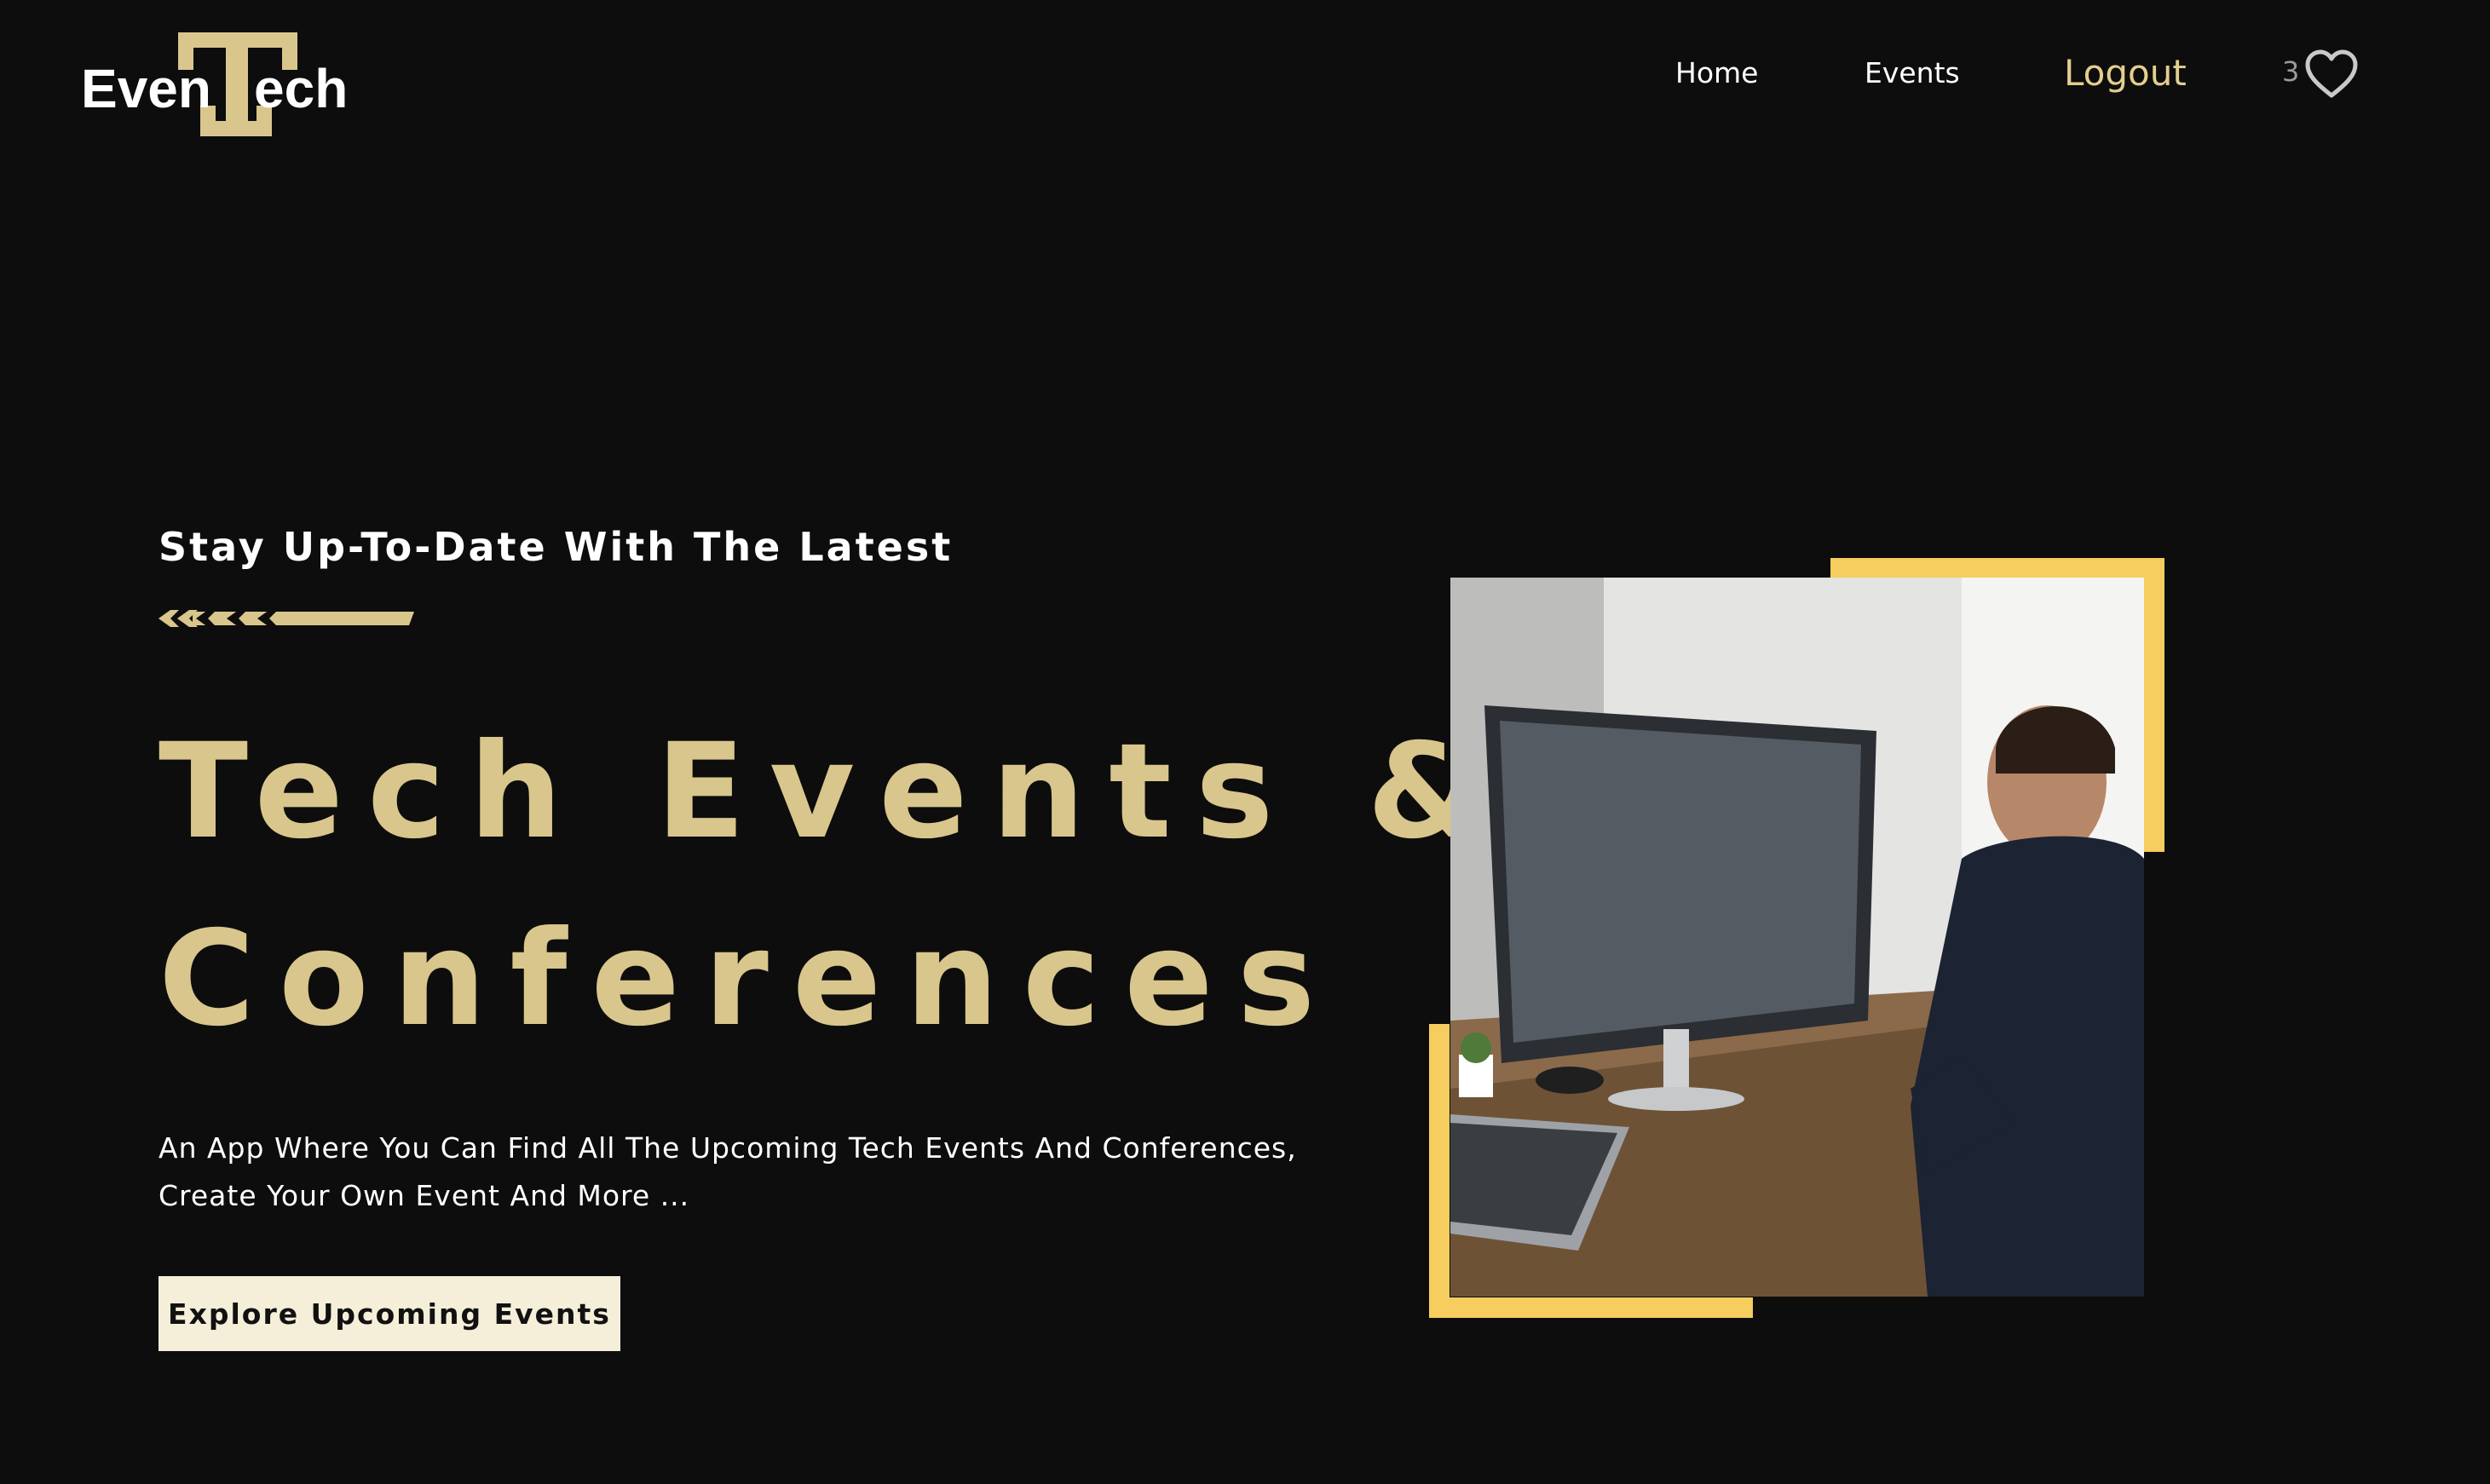  What do you see at coordinates (556, 547) in the screenshot?
I see `hero-subtitle: Stay Up-To-Date With The Latest` at bounding box center [556, 547].